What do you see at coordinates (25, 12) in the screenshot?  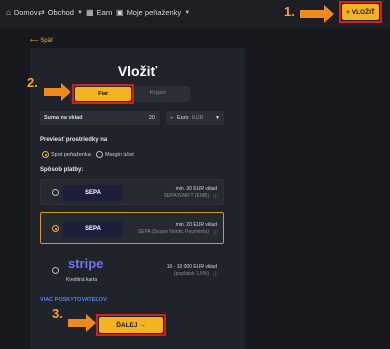 I see `nav-home-label: Domov` at bounding box center [25, 12].